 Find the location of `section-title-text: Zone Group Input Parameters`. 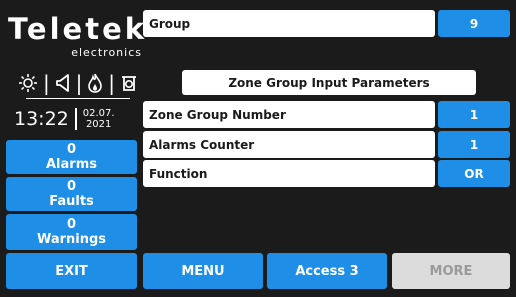

section-title-text: Zone Group Input Parameters is located at coordinates (329, 82).